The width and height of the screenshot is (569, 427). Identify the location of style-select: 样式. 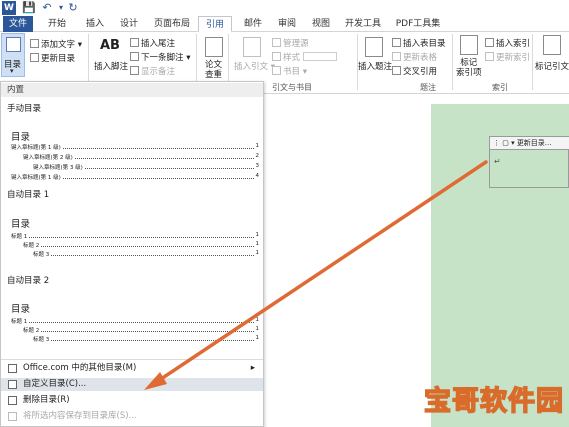
(304, 57).